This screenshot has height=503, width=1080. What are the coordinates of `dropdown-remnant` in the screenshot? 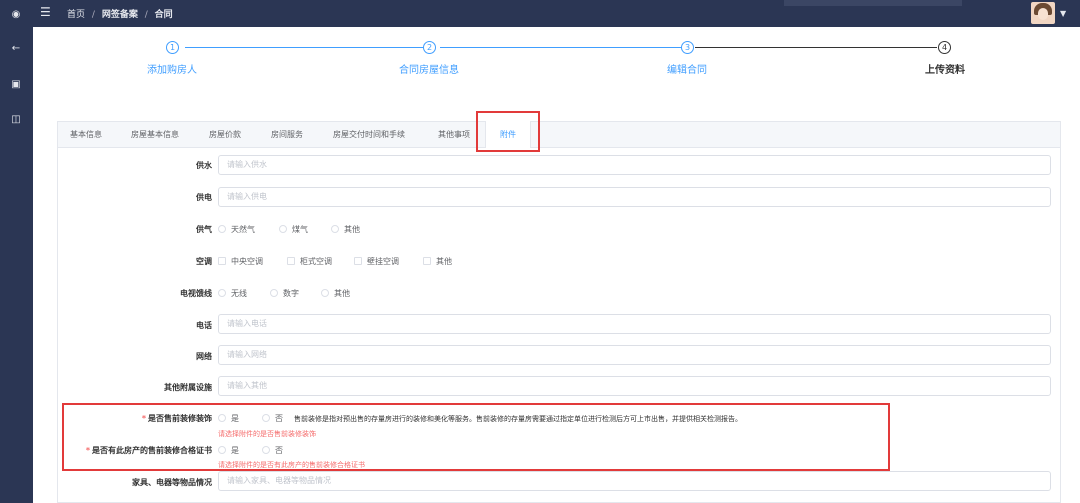 It's located at (873, 3).